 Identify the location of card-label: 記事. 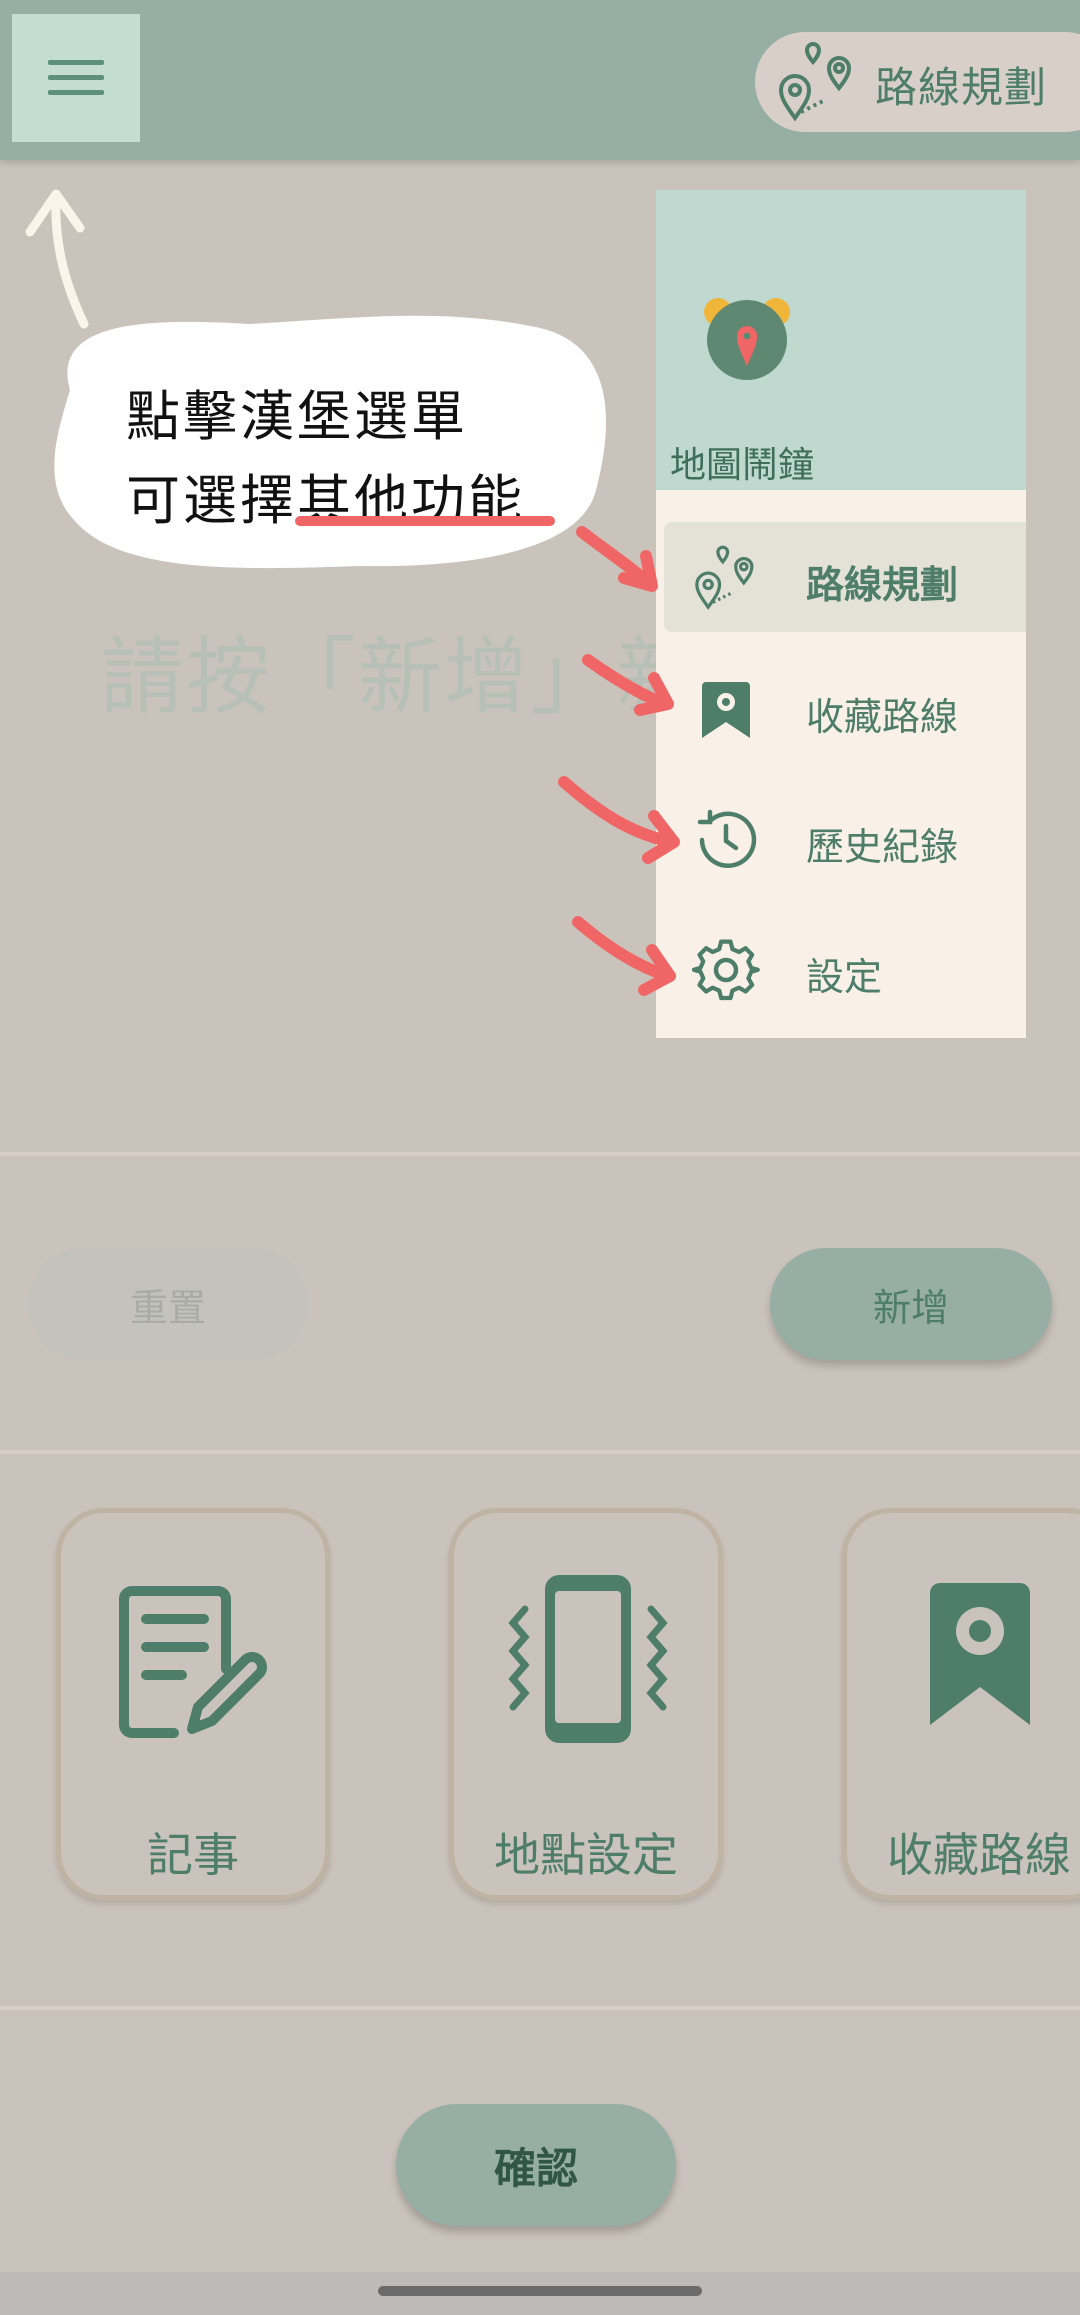
(193, 1855).